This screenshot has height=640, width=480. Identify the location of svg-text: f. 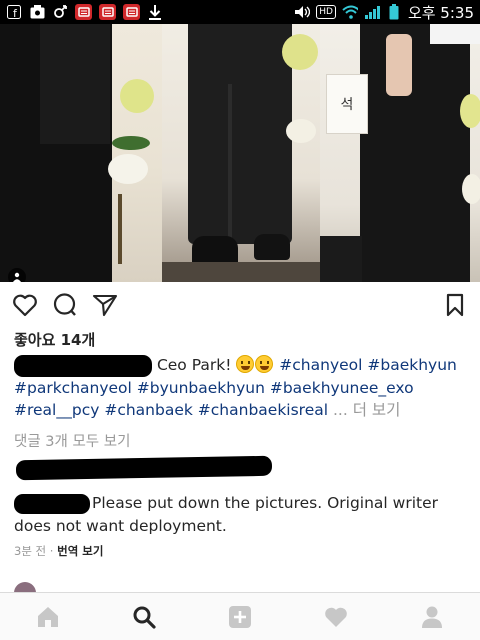
(15, 13).